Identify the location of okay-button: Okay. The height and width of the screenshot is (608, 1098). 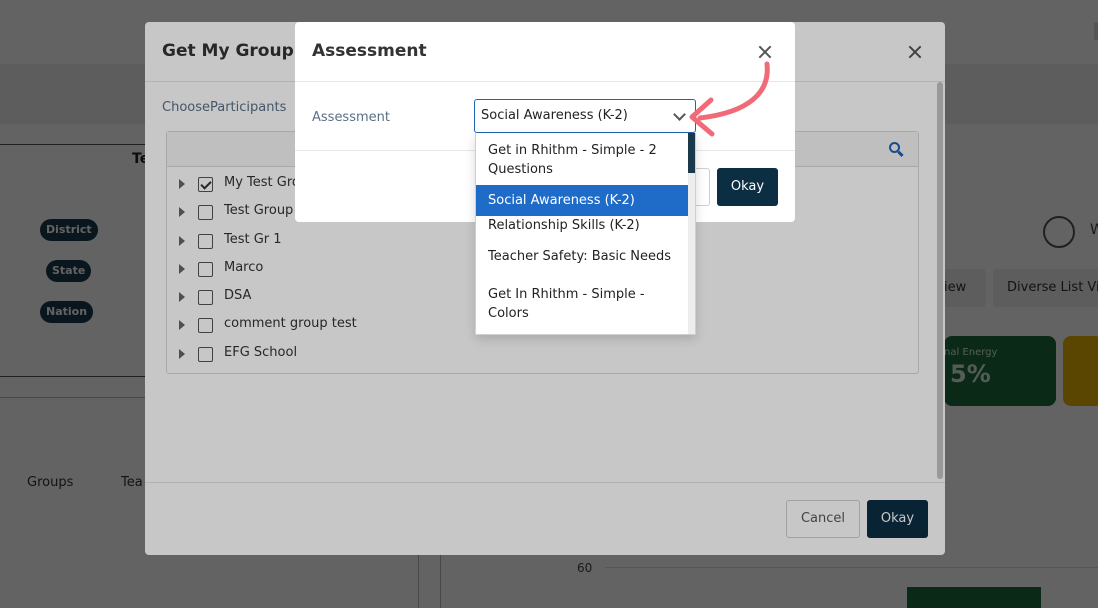
(747, 187).